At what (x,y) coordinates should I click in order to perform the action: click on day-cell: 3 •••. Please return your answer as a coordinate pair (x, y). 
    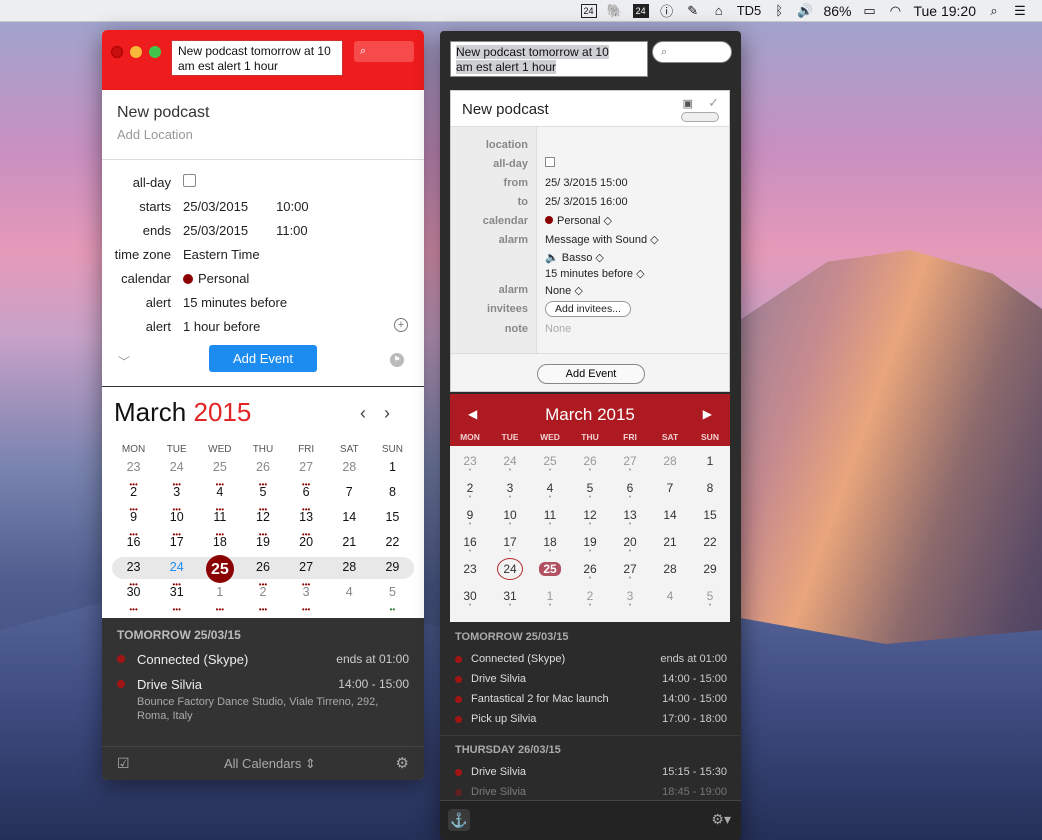
    Looking at the image, I should click on (176, 499).